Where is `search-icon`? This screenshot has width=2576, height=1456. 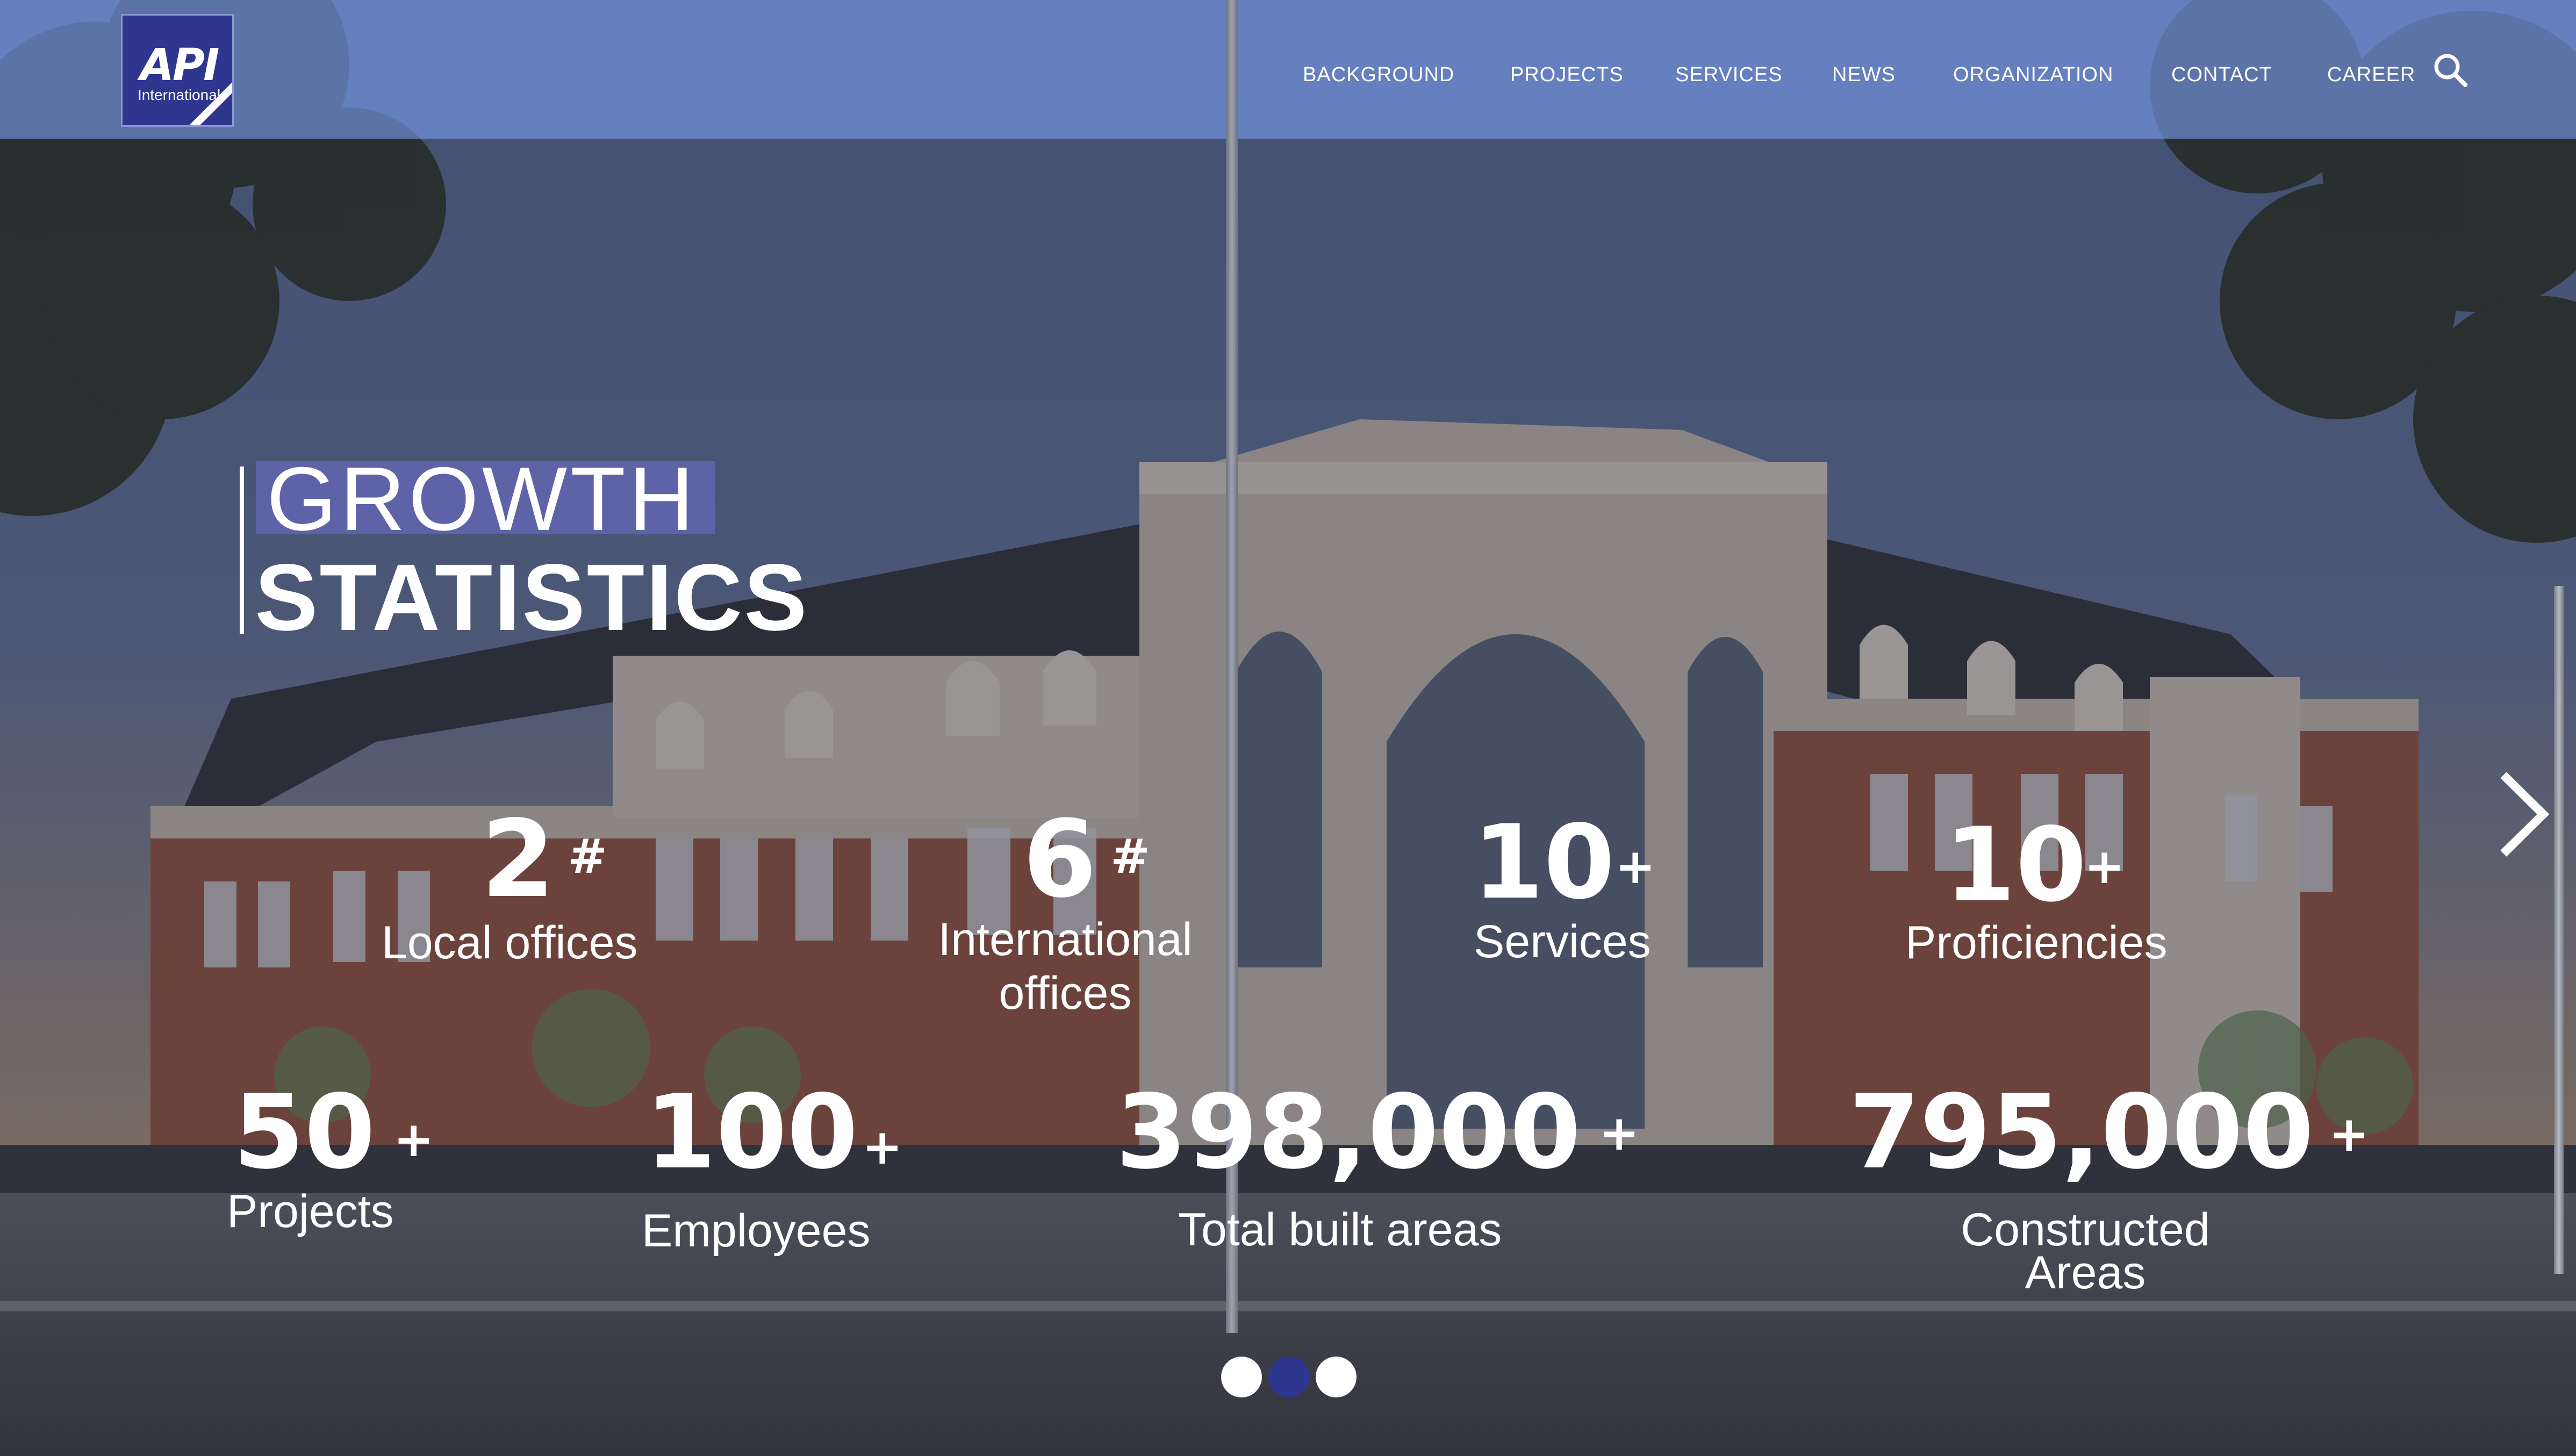
search-icon is located at coordinates (2450, 71).